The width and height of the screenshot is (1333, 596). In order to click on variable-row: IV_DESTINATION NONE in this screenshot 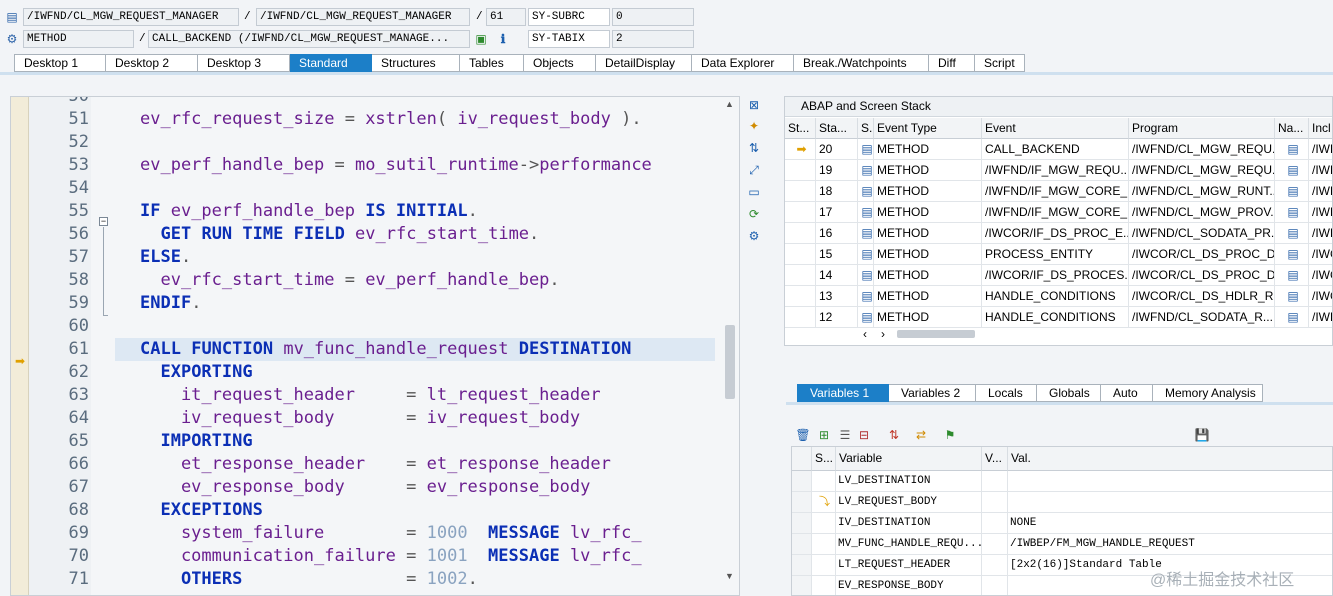, I will do `click(1062, 523)`.